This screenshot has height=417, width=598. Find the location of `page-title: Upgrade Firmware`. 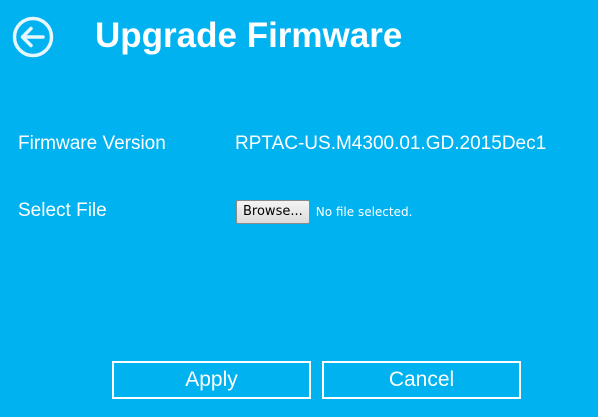

page-title: Upgrade Firmware is located at coordinates (249, 35).